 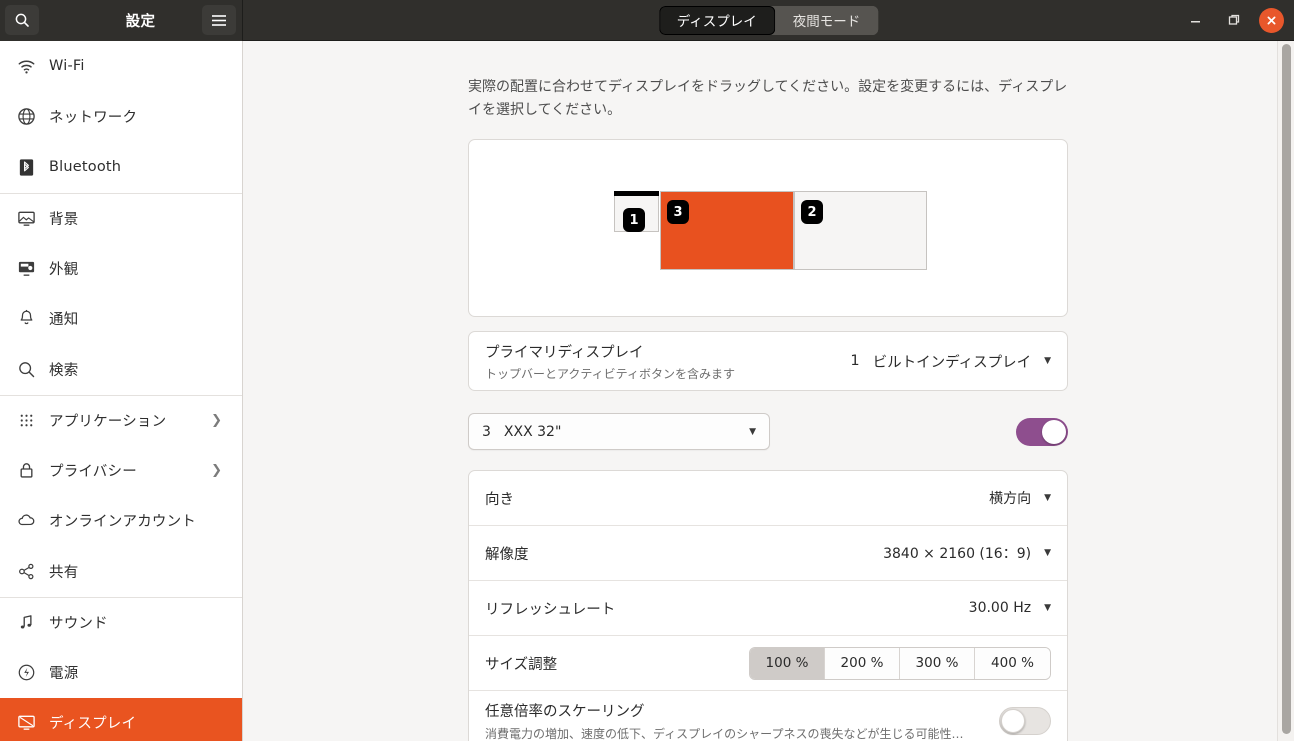 I want to click on orientation-value: 横方向 ▼, so click(x=1020, y=498).